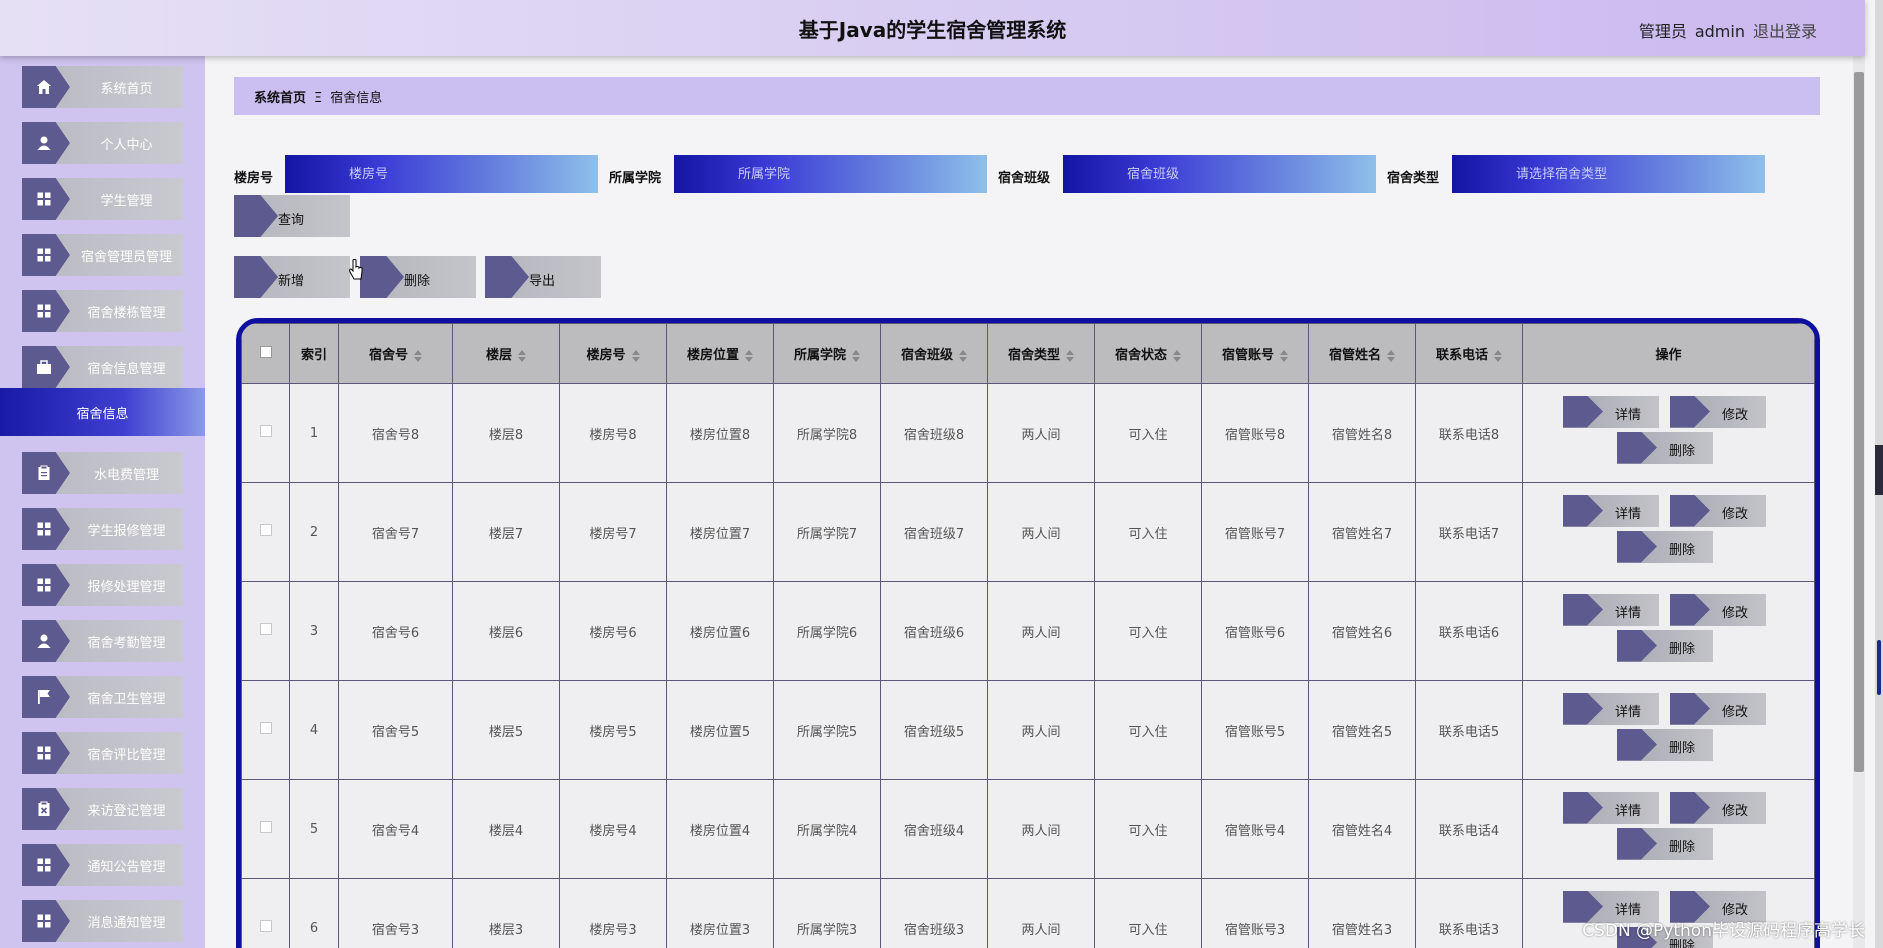 The height and width of the screenshot is (948, 1883). I want to click on row-actions-cell: 详情 修改 删除, so click(1668, 433).